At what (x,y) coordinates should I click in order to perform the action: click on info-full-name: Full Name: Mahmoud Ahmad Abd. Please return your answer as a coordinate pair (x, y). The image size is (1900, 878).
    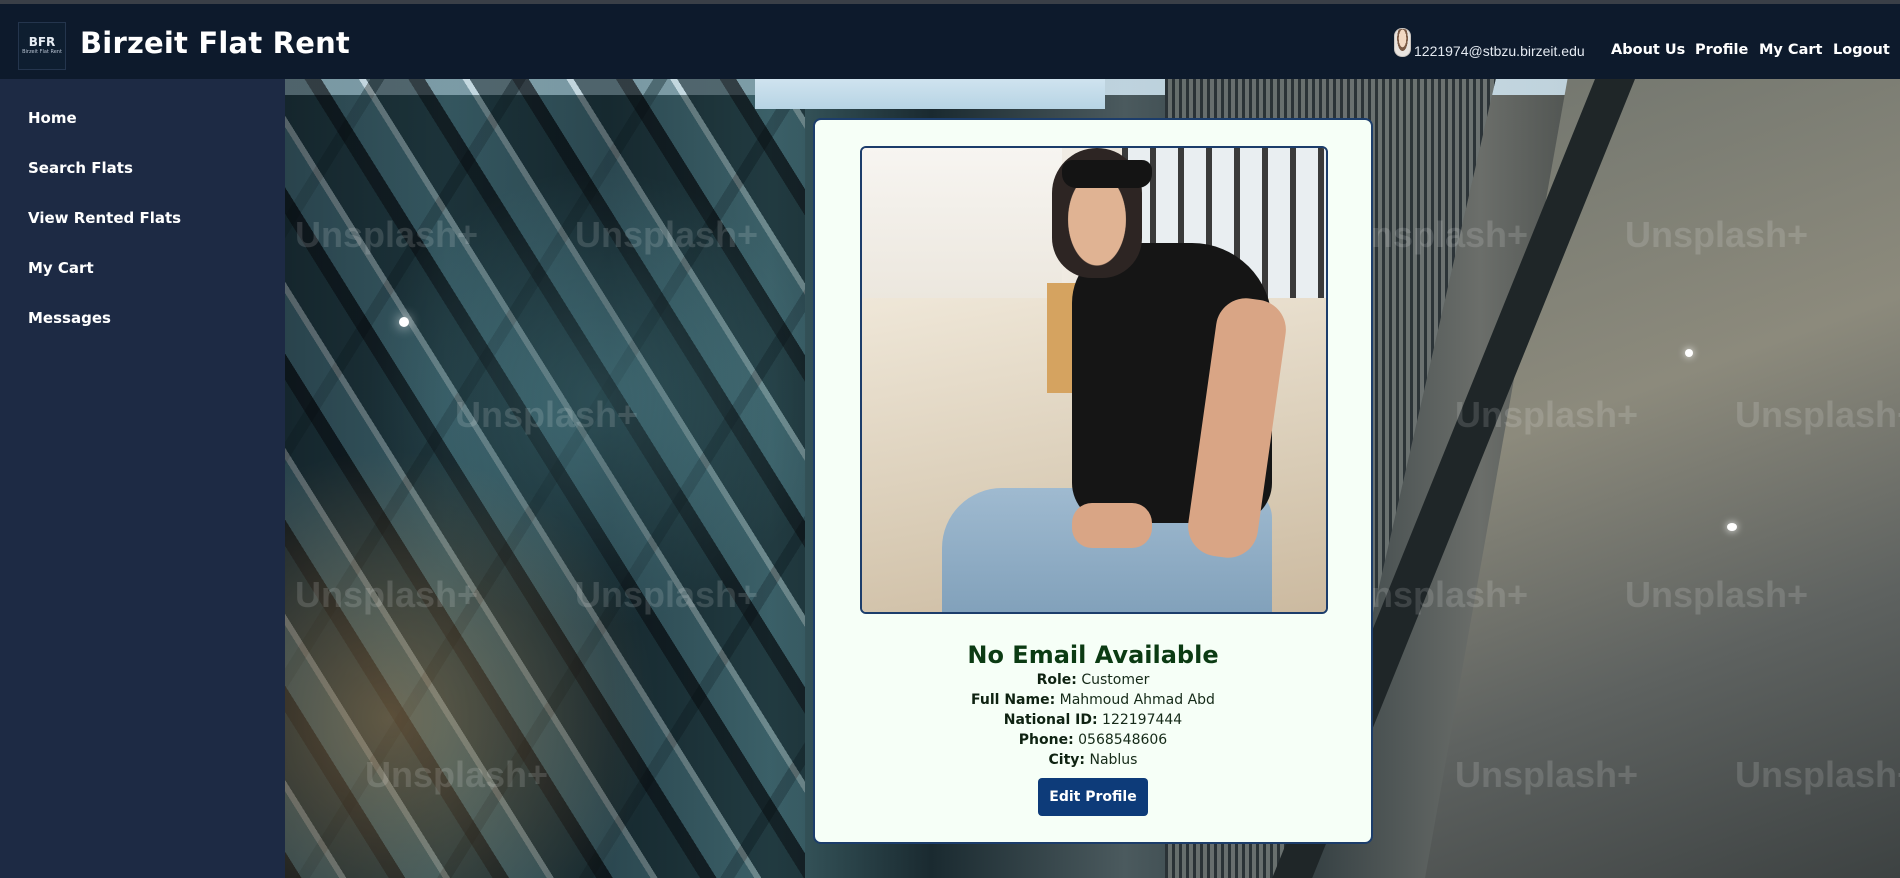
    Looking at the image, I should click on (1093, 700).